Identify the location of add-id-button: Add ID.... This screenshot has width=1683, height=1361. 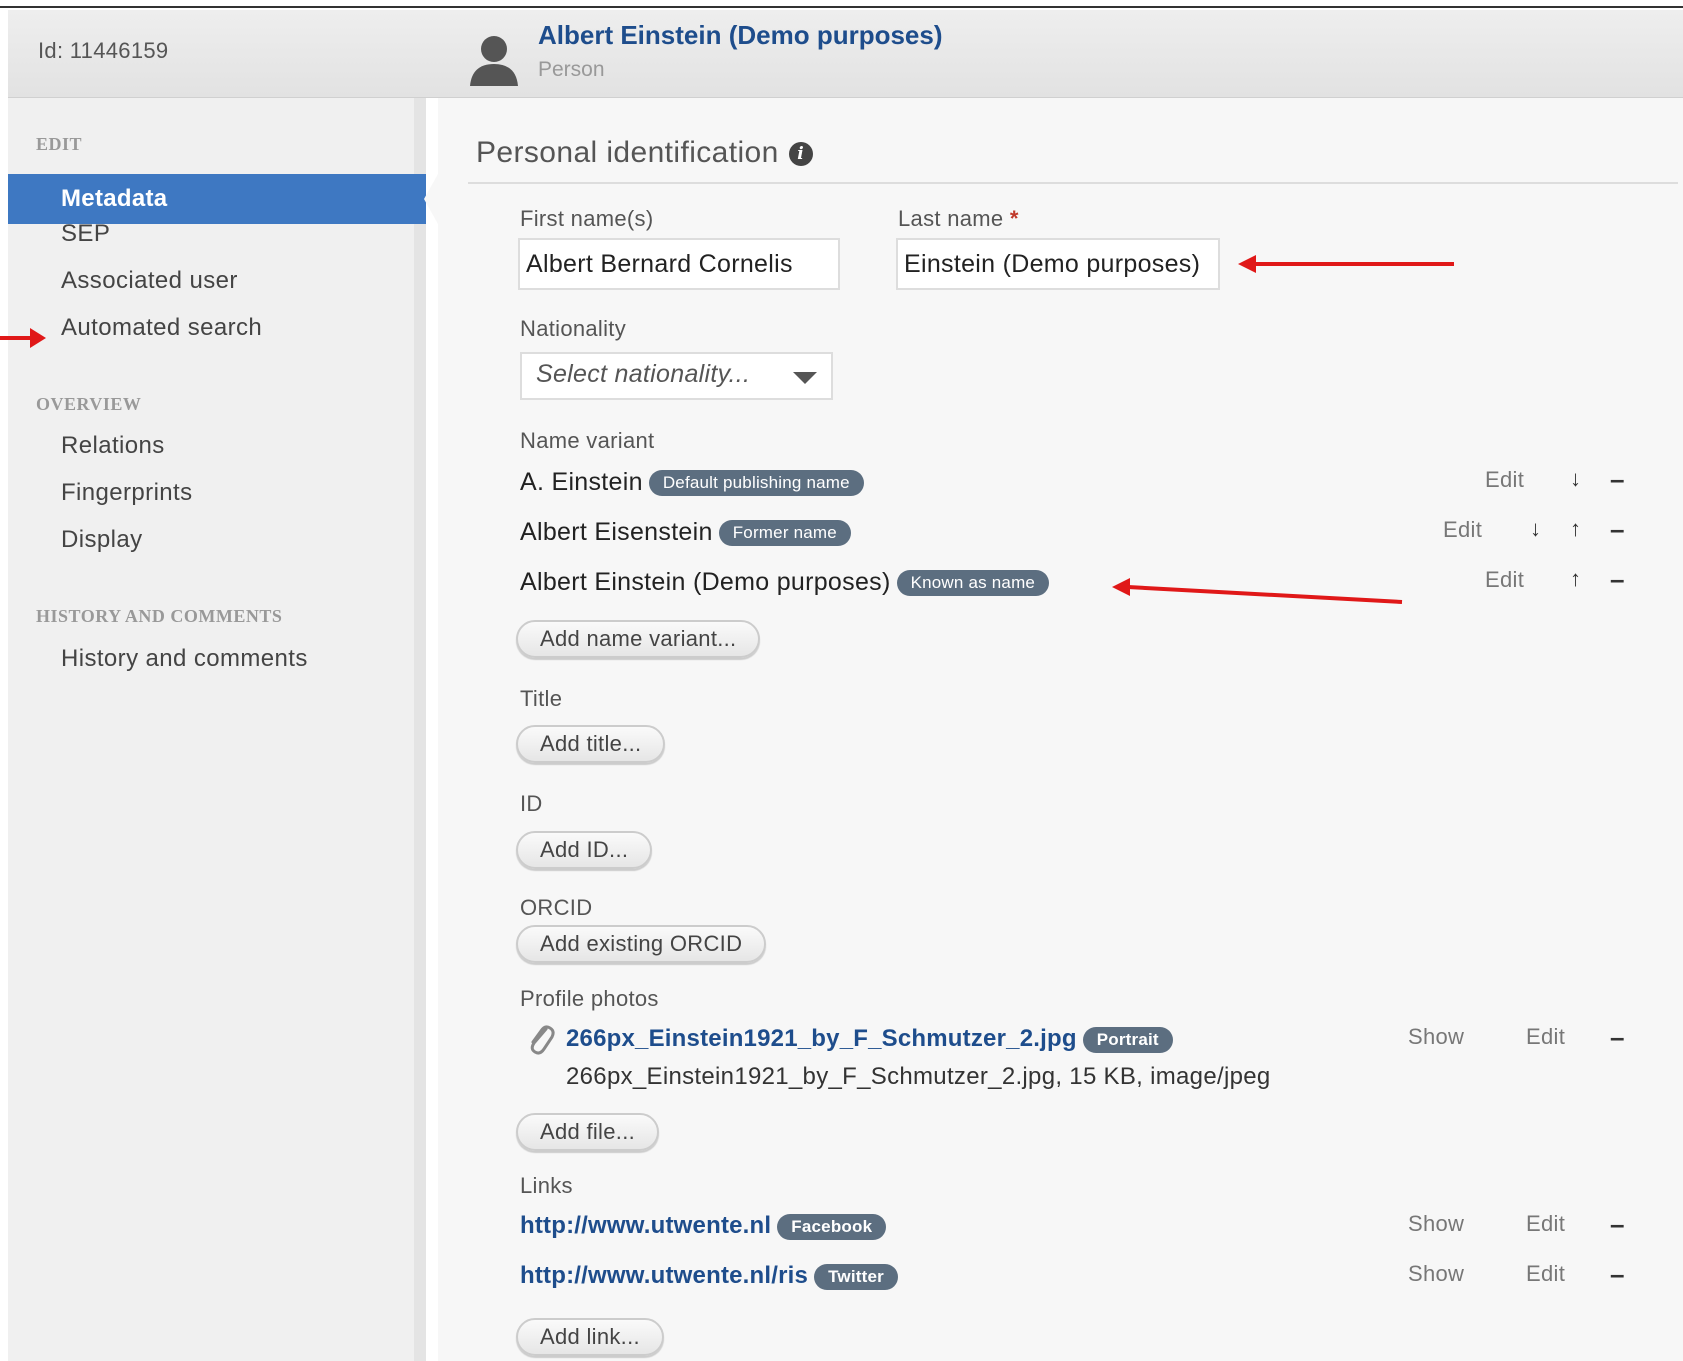
(584, 850).